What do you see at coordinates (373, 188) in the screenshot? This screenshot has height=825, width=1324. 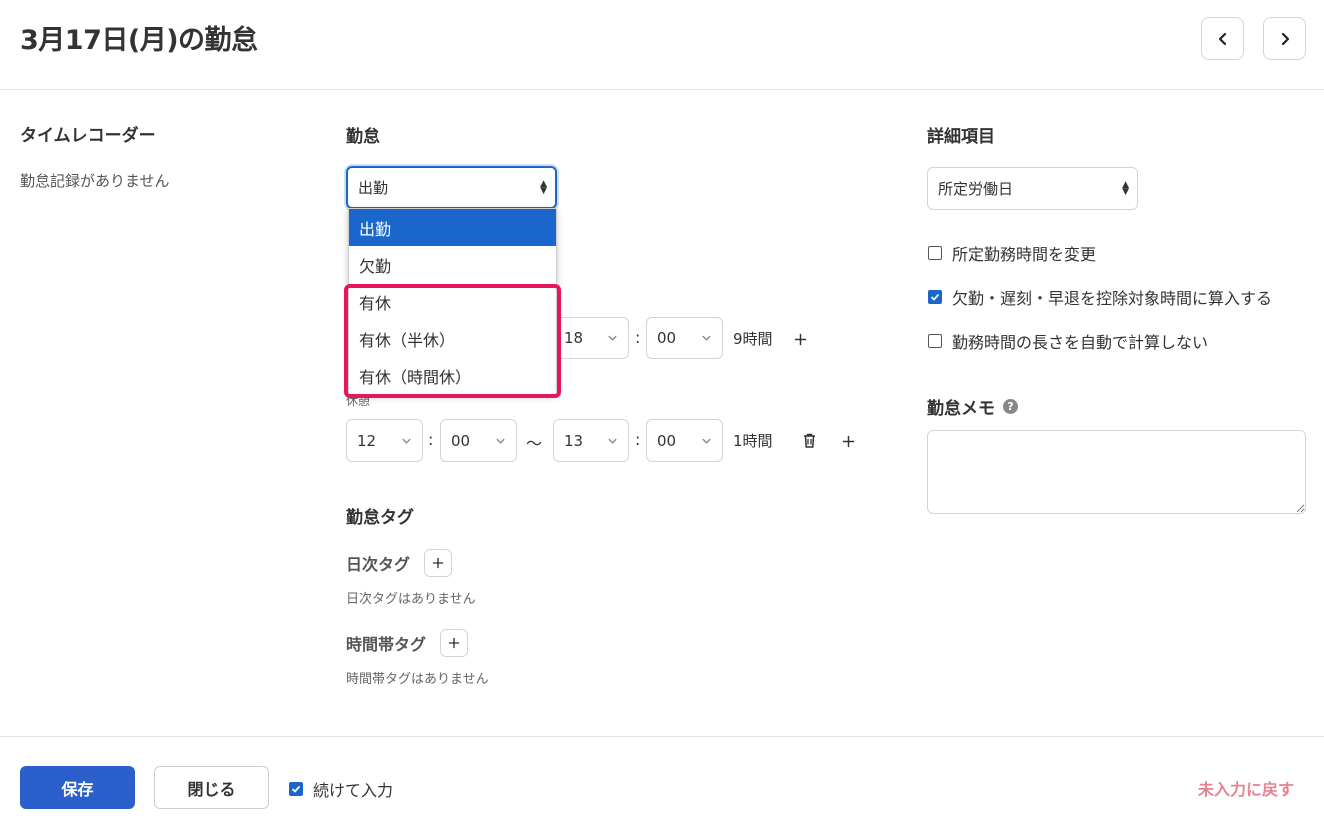 I see `attendance-type-value: 出勤` at bounding box center [373, 188].